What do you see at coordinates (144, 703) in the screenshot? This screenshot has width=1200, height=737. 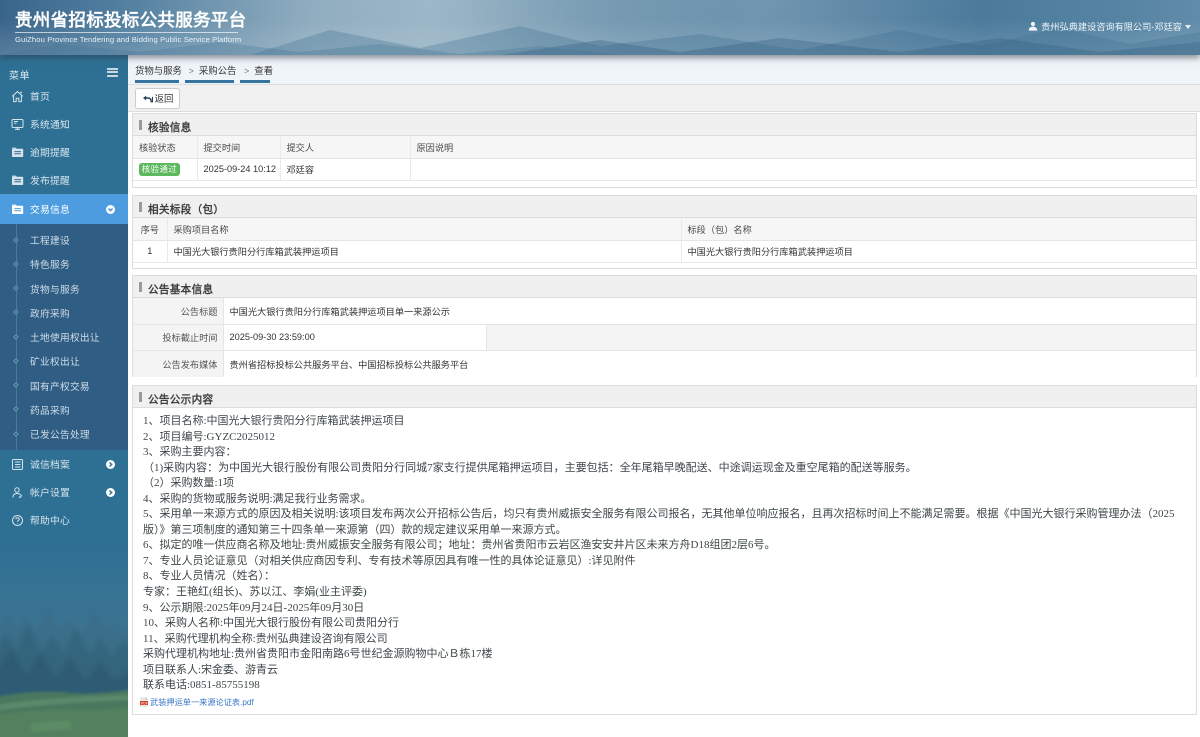 I see `svg-text: PDF` at bounding box center [144, 703].